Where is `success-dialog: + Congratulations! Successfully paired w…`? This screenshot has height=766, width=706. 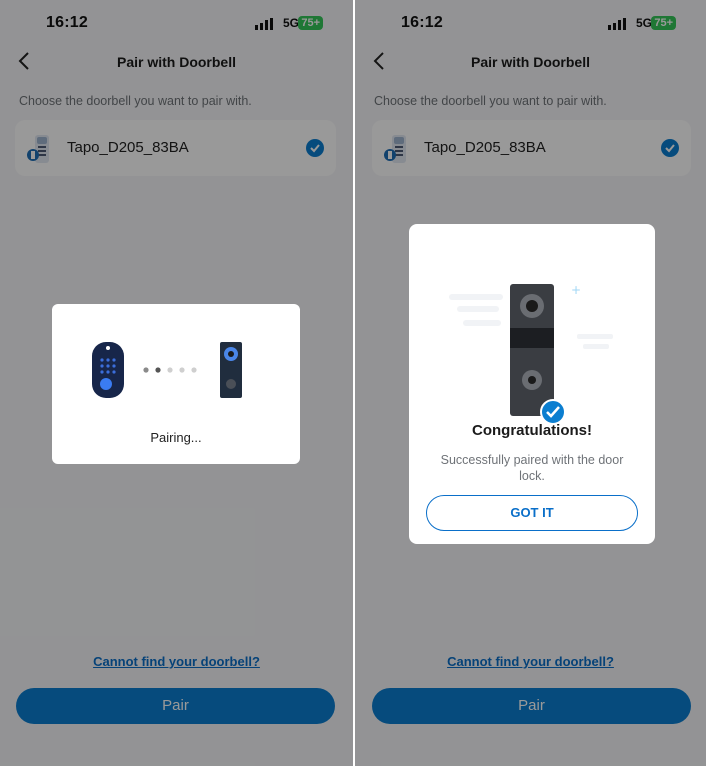
success-dialog: + Congratulations! Successfully paired w… is located at coordinates (532, 384).